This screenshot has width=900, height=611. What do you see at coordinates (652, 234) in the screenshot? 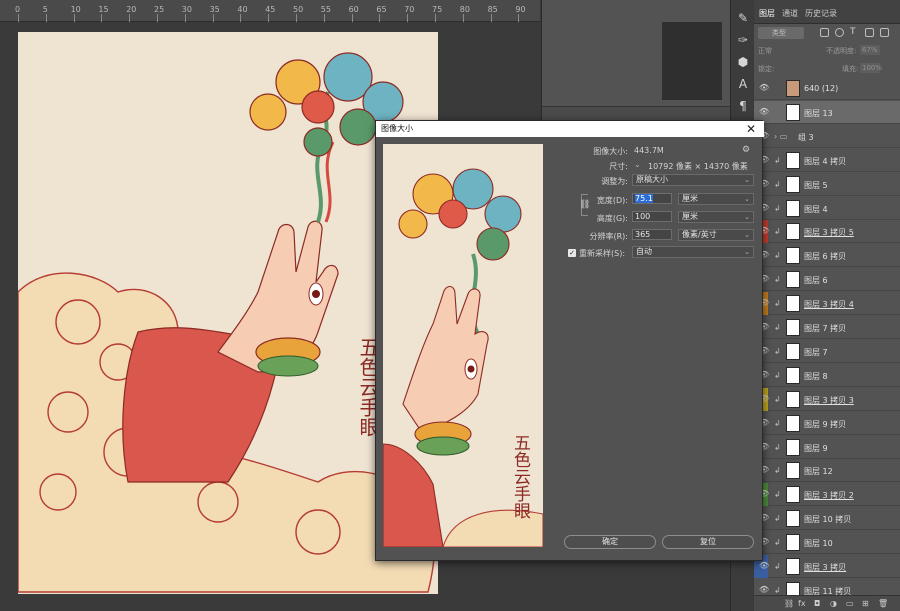
I see `resolution-field: 365` at bounding box center [652, 234].